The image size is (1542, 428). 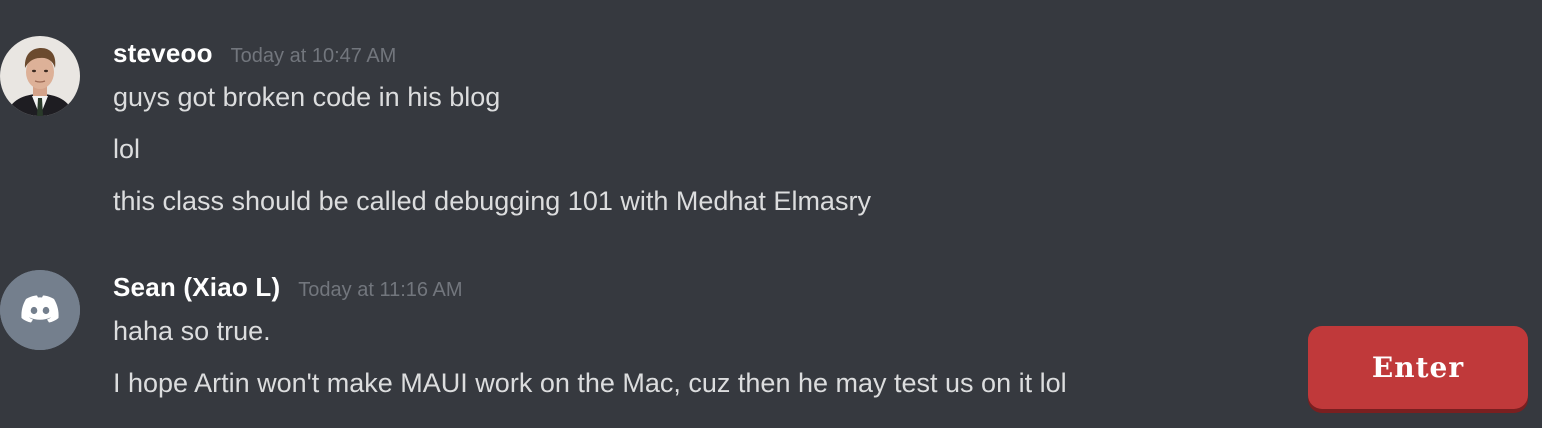 I want to click on message-text: haha so true., so click(x=192, y=331).